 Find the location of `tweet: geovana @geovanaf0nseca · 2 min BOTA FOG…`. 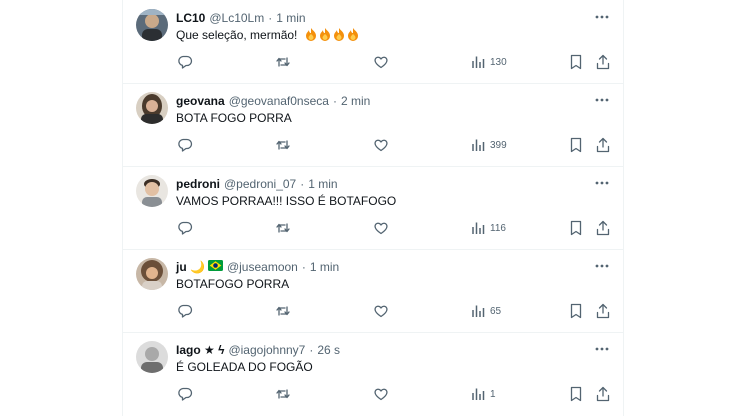

tweet: geovana @geovanaf0nseca · 2 min BOTA FOG… is located at coordinates (373, 125).